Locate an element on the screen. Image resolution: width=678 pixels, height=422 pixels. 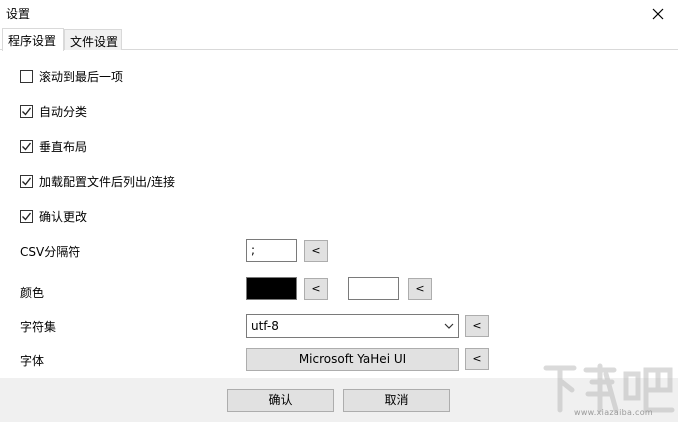
option-auto-group: 自动分类 is located at coordinates (53, 111).